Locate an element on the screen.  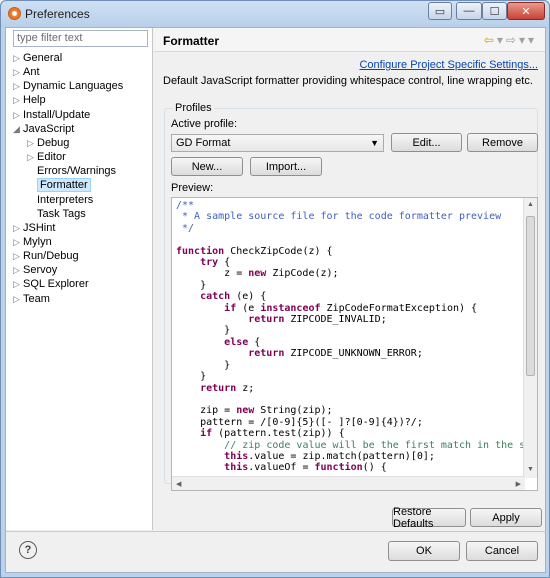
tree-item: ▷ Team is located at coordinates (31, 299).